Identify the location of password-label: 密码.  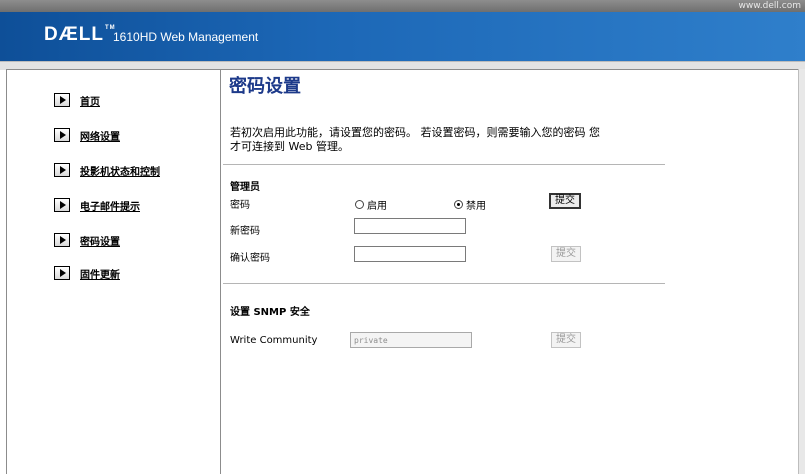
(240, 205).